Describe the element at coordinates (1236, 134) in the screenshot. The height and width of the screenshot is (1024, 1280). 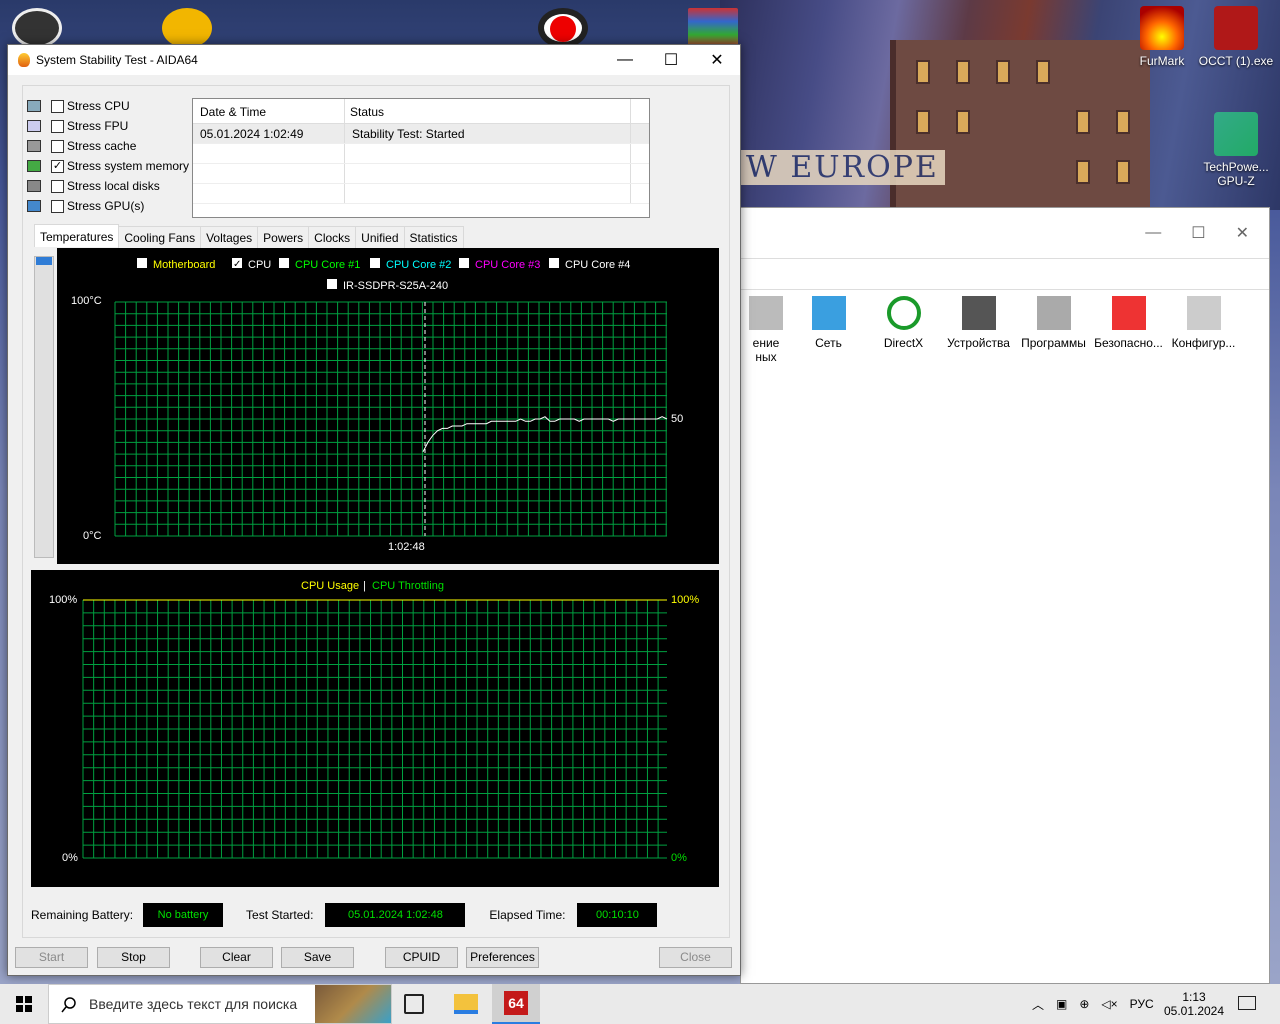
I see `gpuz-icon` at that location.